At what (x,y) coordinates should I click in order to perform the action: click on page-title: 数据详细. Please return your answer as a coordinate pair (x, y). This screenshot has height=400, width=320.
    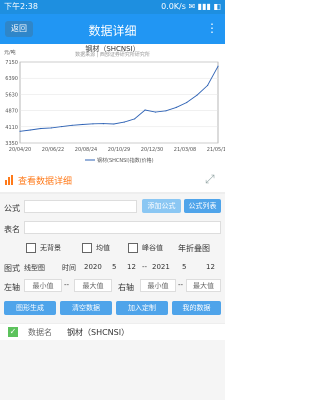
    Looking at the image, I should click on (112, 31).